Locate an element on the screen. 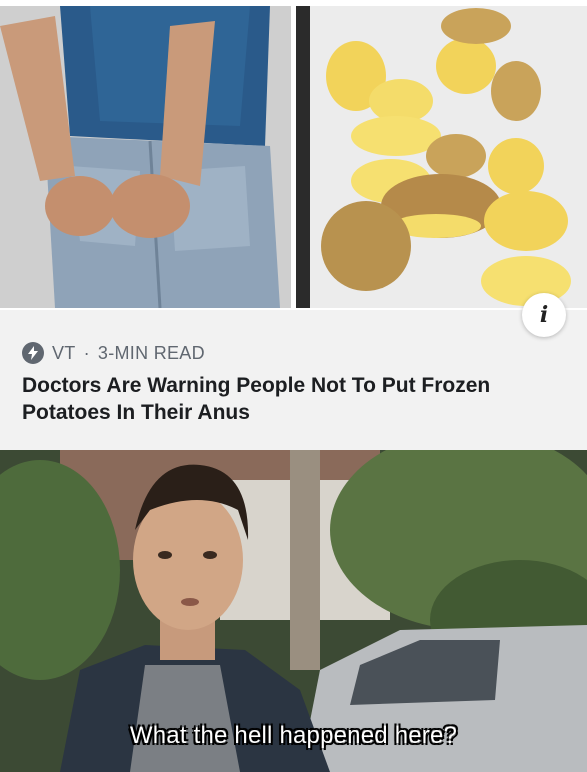  read-time: 3-MIN READ is located at coordinates (151, 352).